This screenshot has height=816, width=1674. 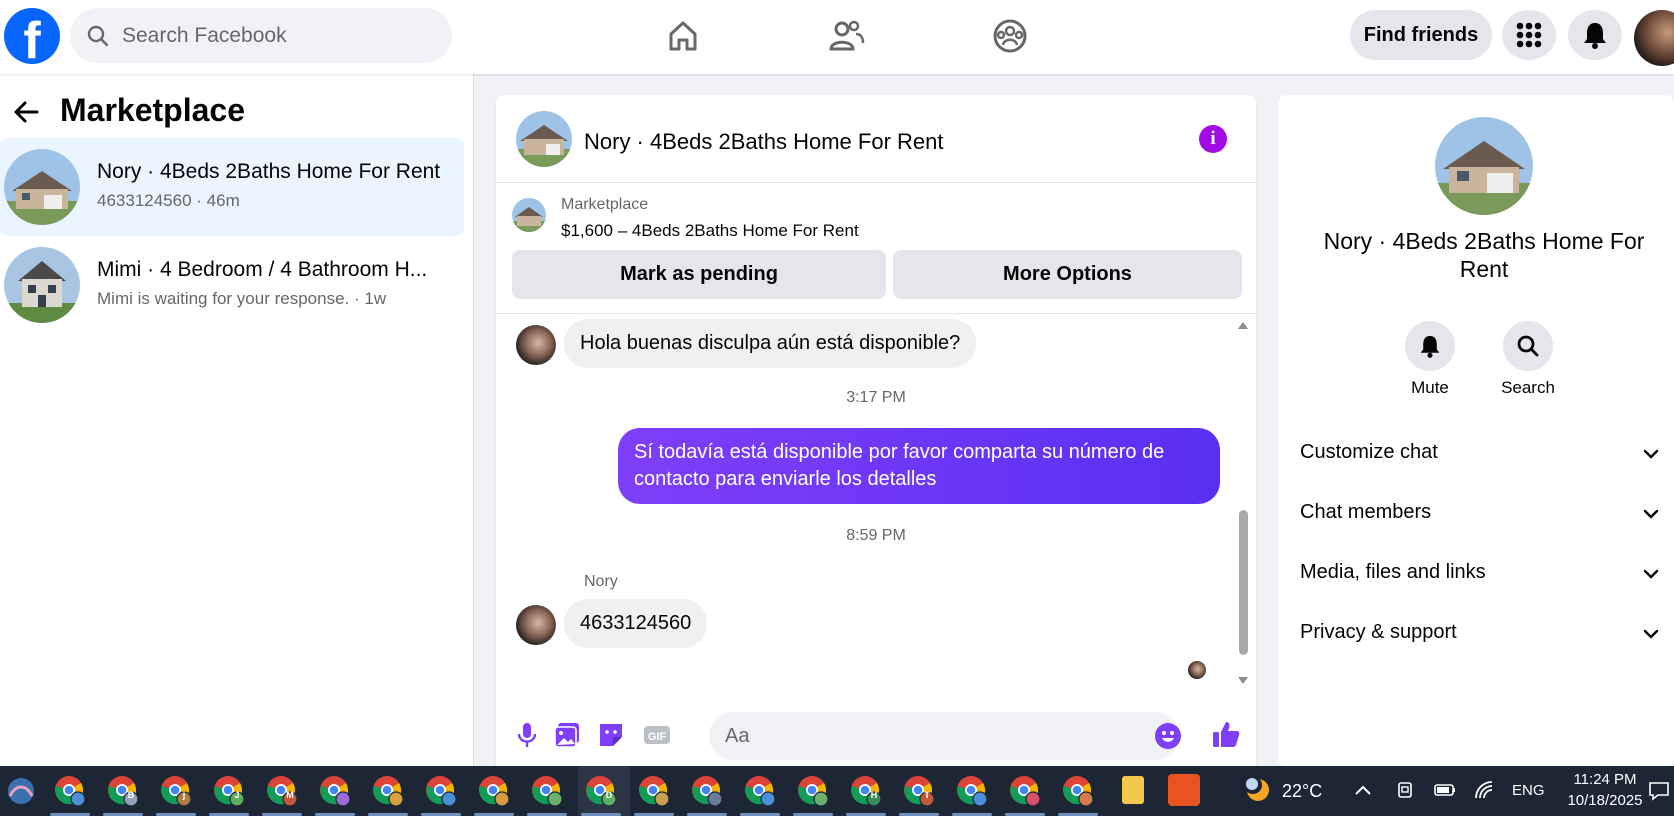 I want to click on groups-icon, so click(x=1010, y=36).